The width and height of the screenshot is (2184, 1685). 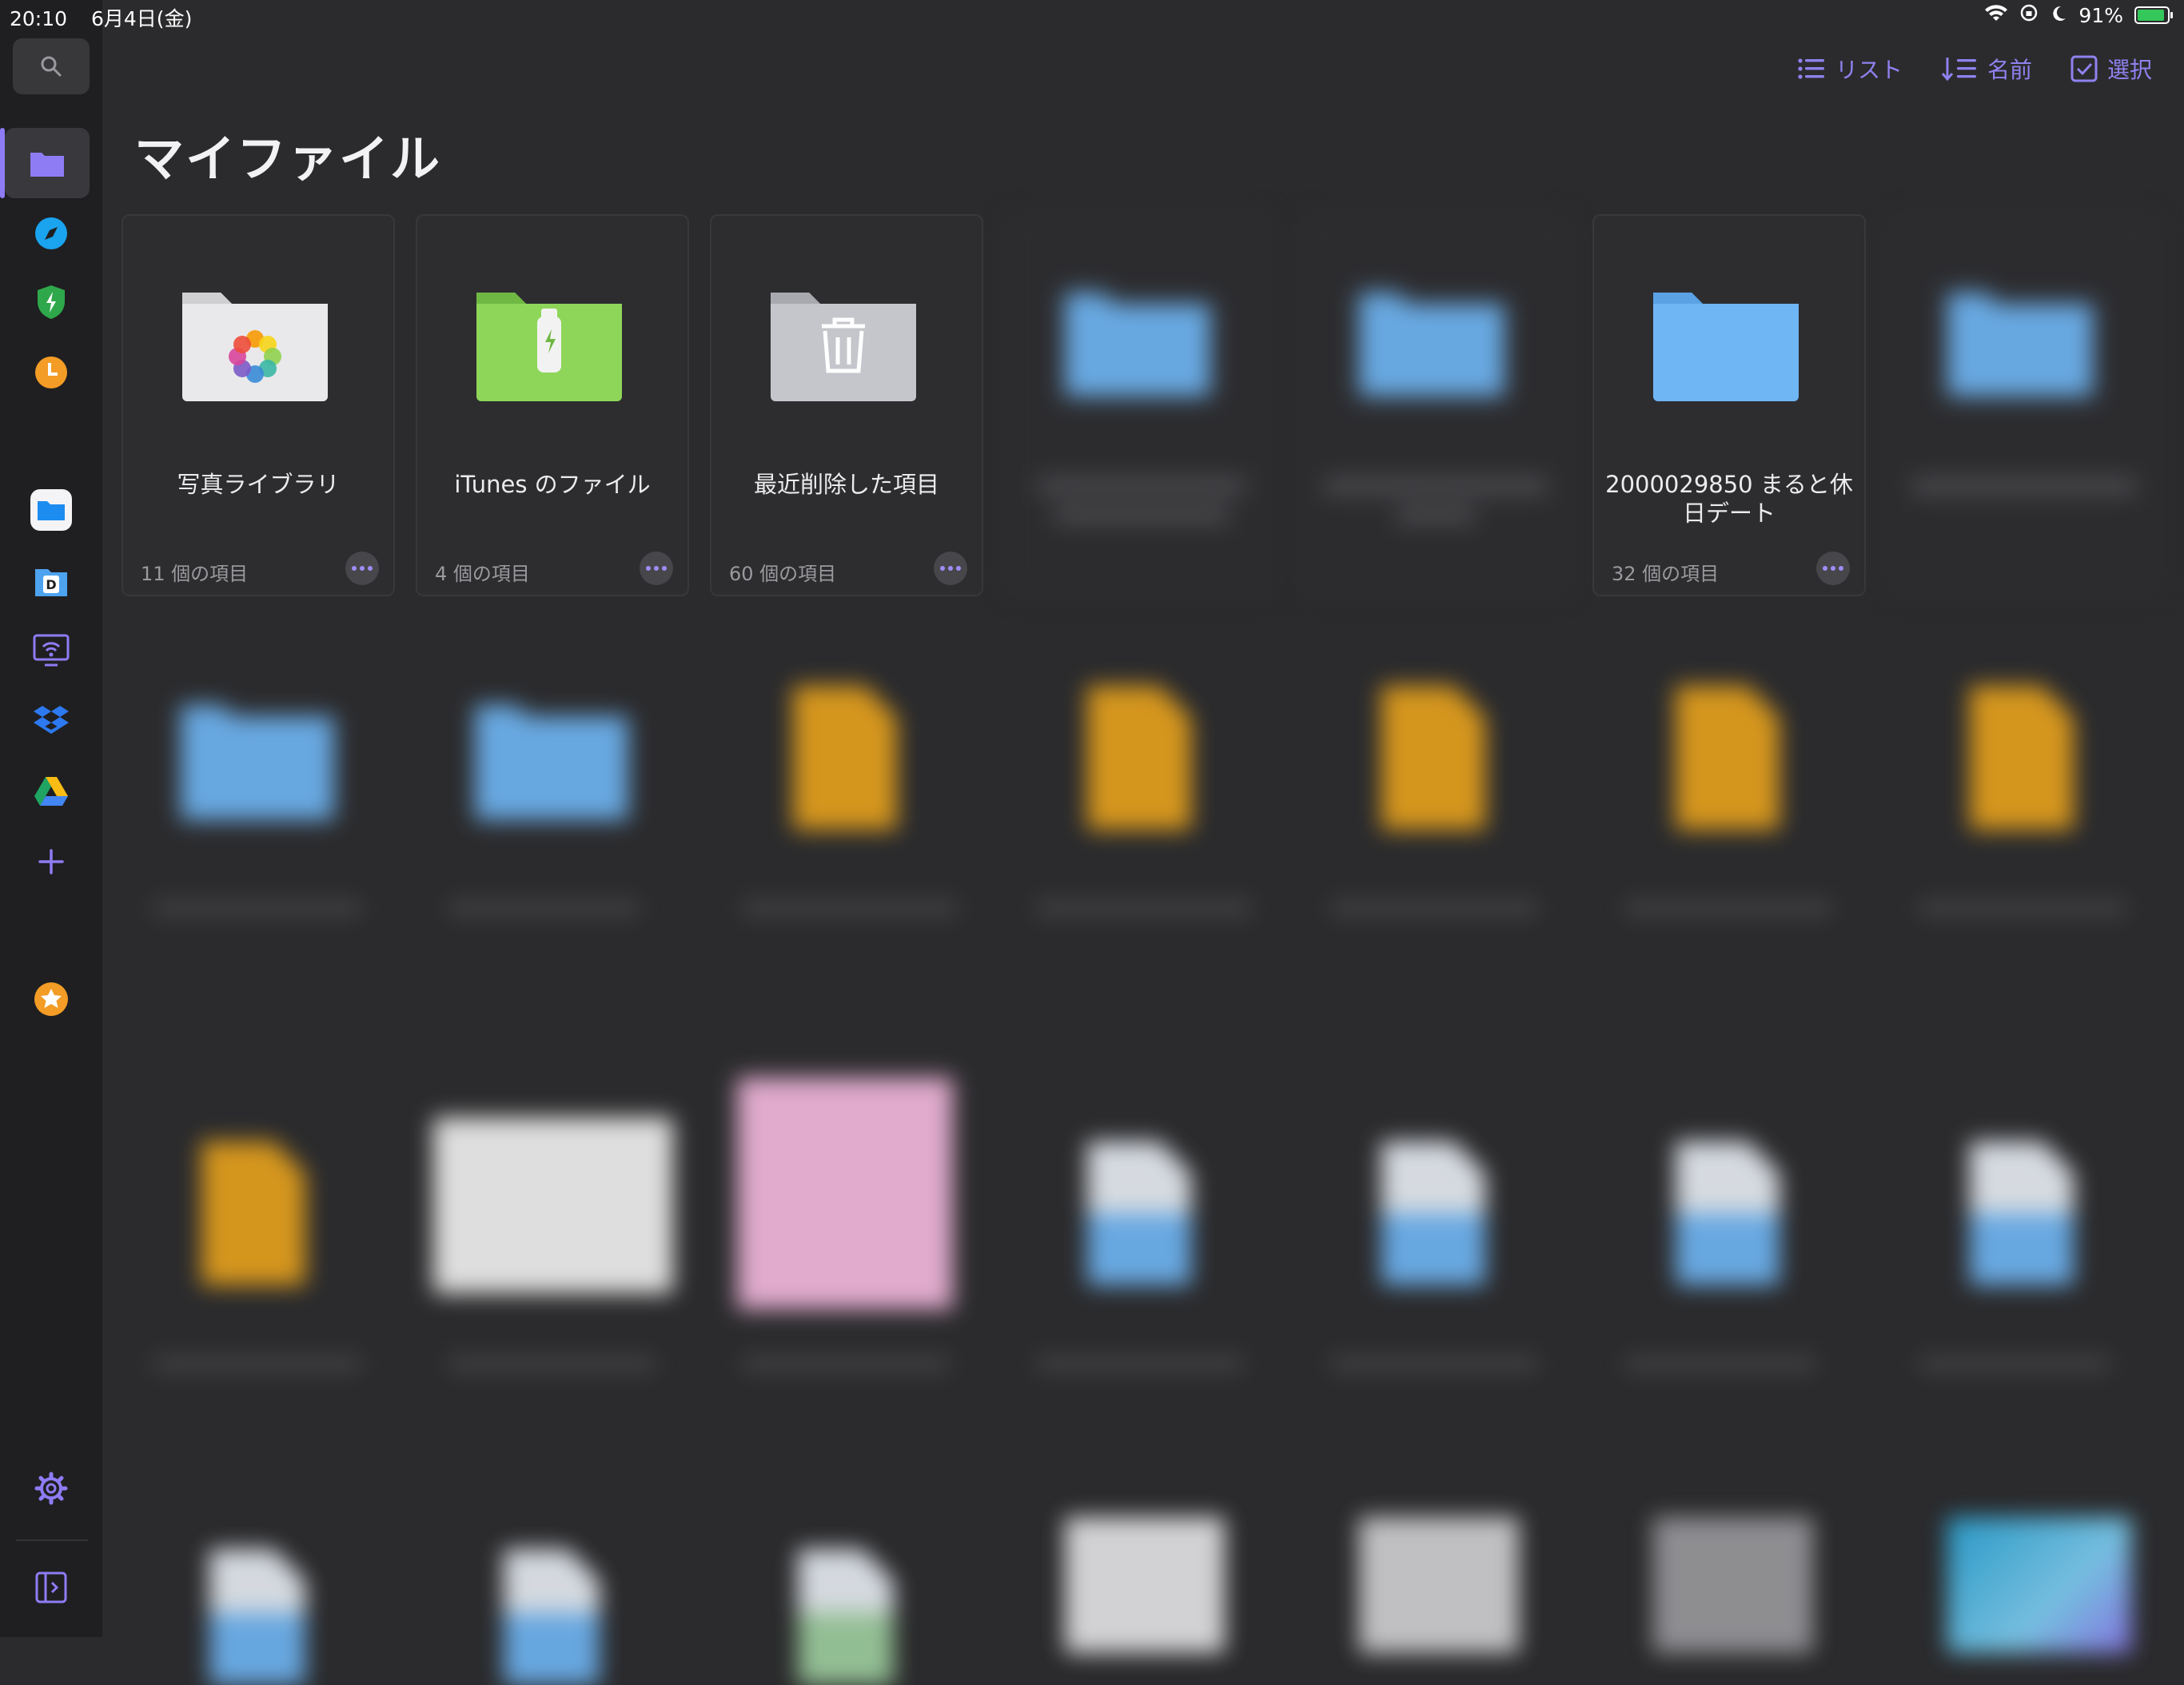 I want to click on moon-icon, so click(x=2058, y=15).